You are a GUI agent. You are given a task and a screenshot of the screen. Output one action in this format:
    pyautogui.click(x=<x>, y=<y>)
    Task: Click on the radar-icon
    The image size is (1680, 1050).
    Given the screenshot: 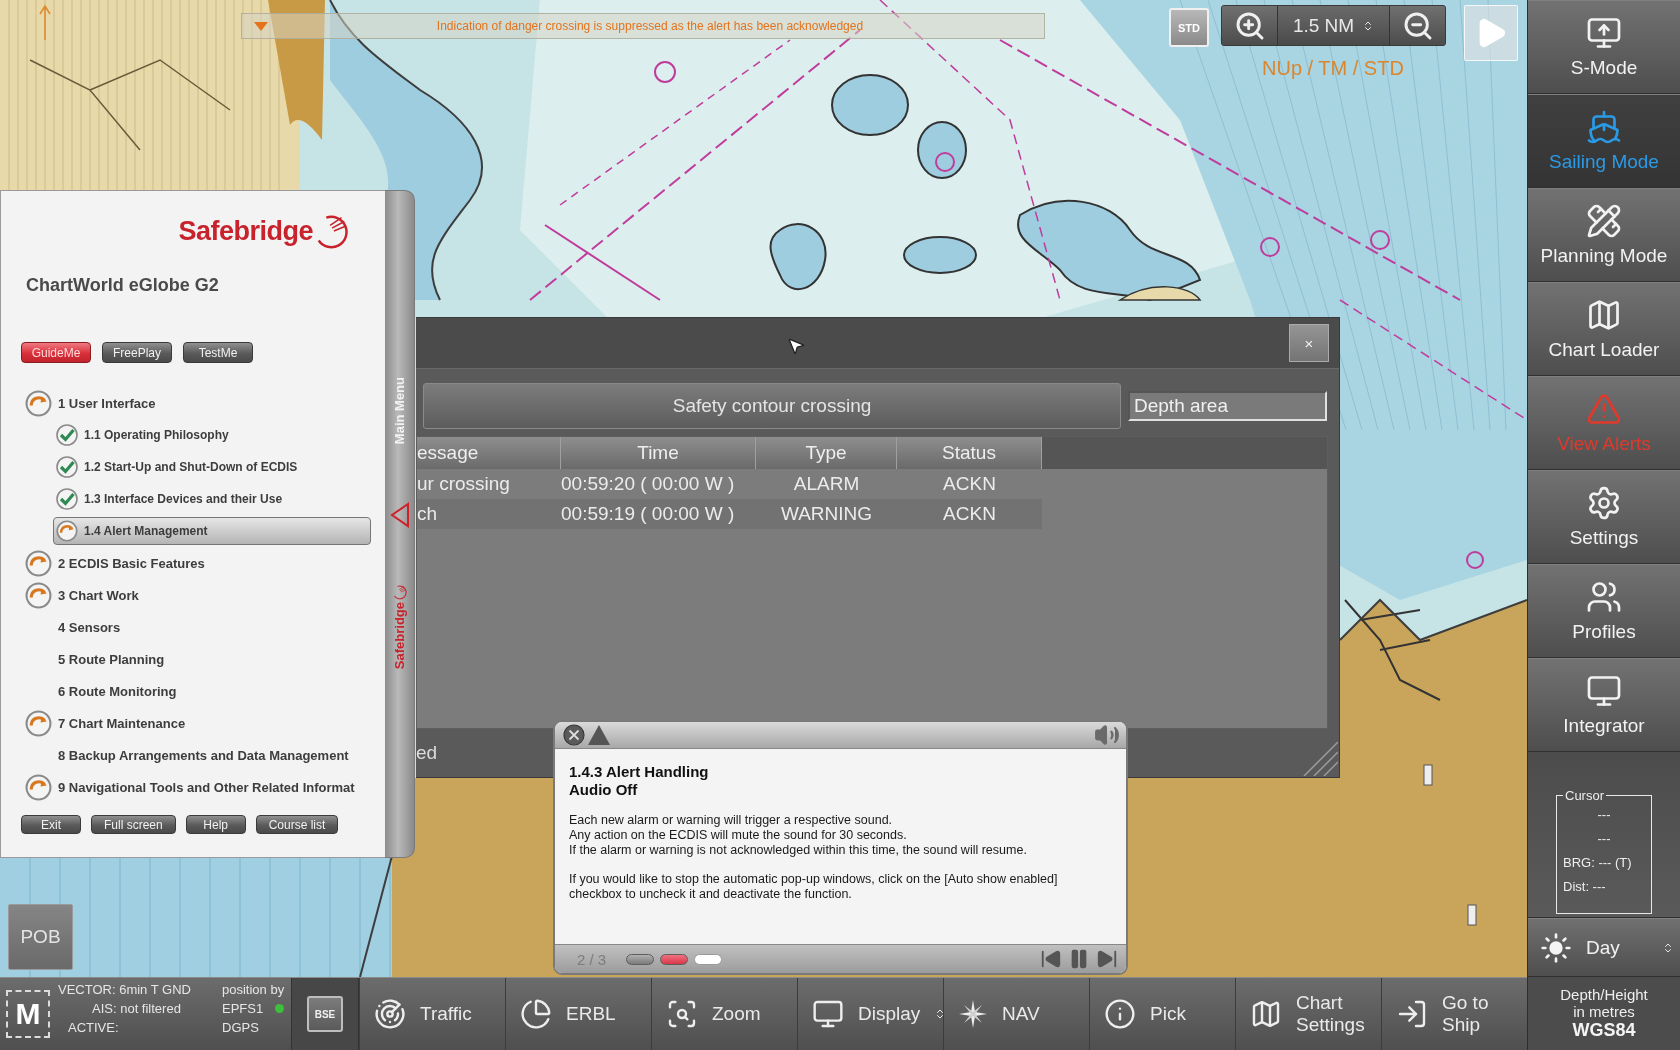 What is the action you would take?
    pyautogui.click(x=390, y=1014)
    